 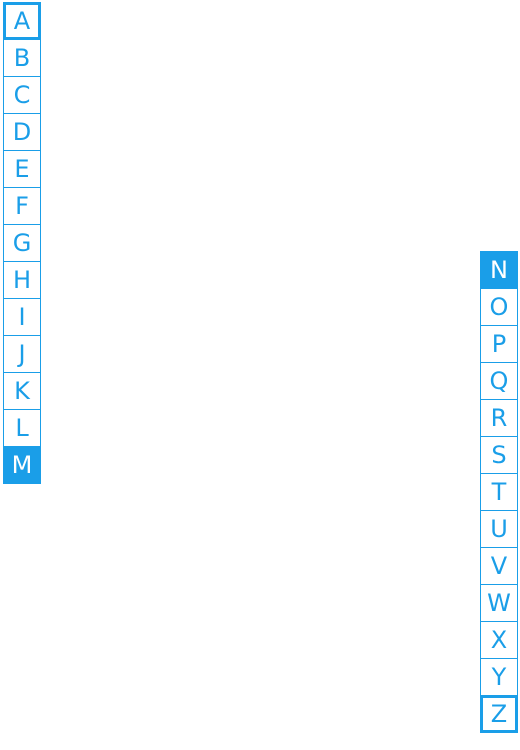 What do you see at coordinates (499, 603) in the screenshot?
I see `letter-button-w: W` at bounding box center [499, 603].